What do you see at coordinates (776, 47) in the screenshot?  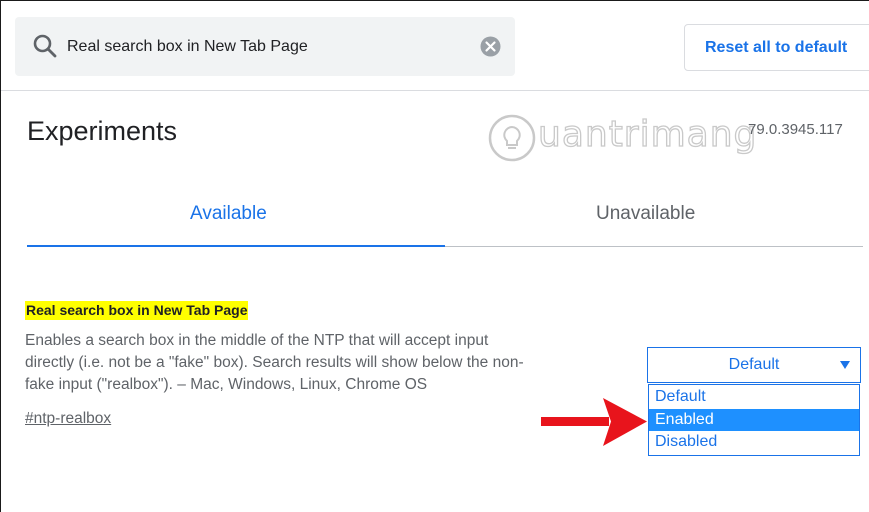 I see `reset-all-button: Reset all to default` at bounding box center [776, 47].